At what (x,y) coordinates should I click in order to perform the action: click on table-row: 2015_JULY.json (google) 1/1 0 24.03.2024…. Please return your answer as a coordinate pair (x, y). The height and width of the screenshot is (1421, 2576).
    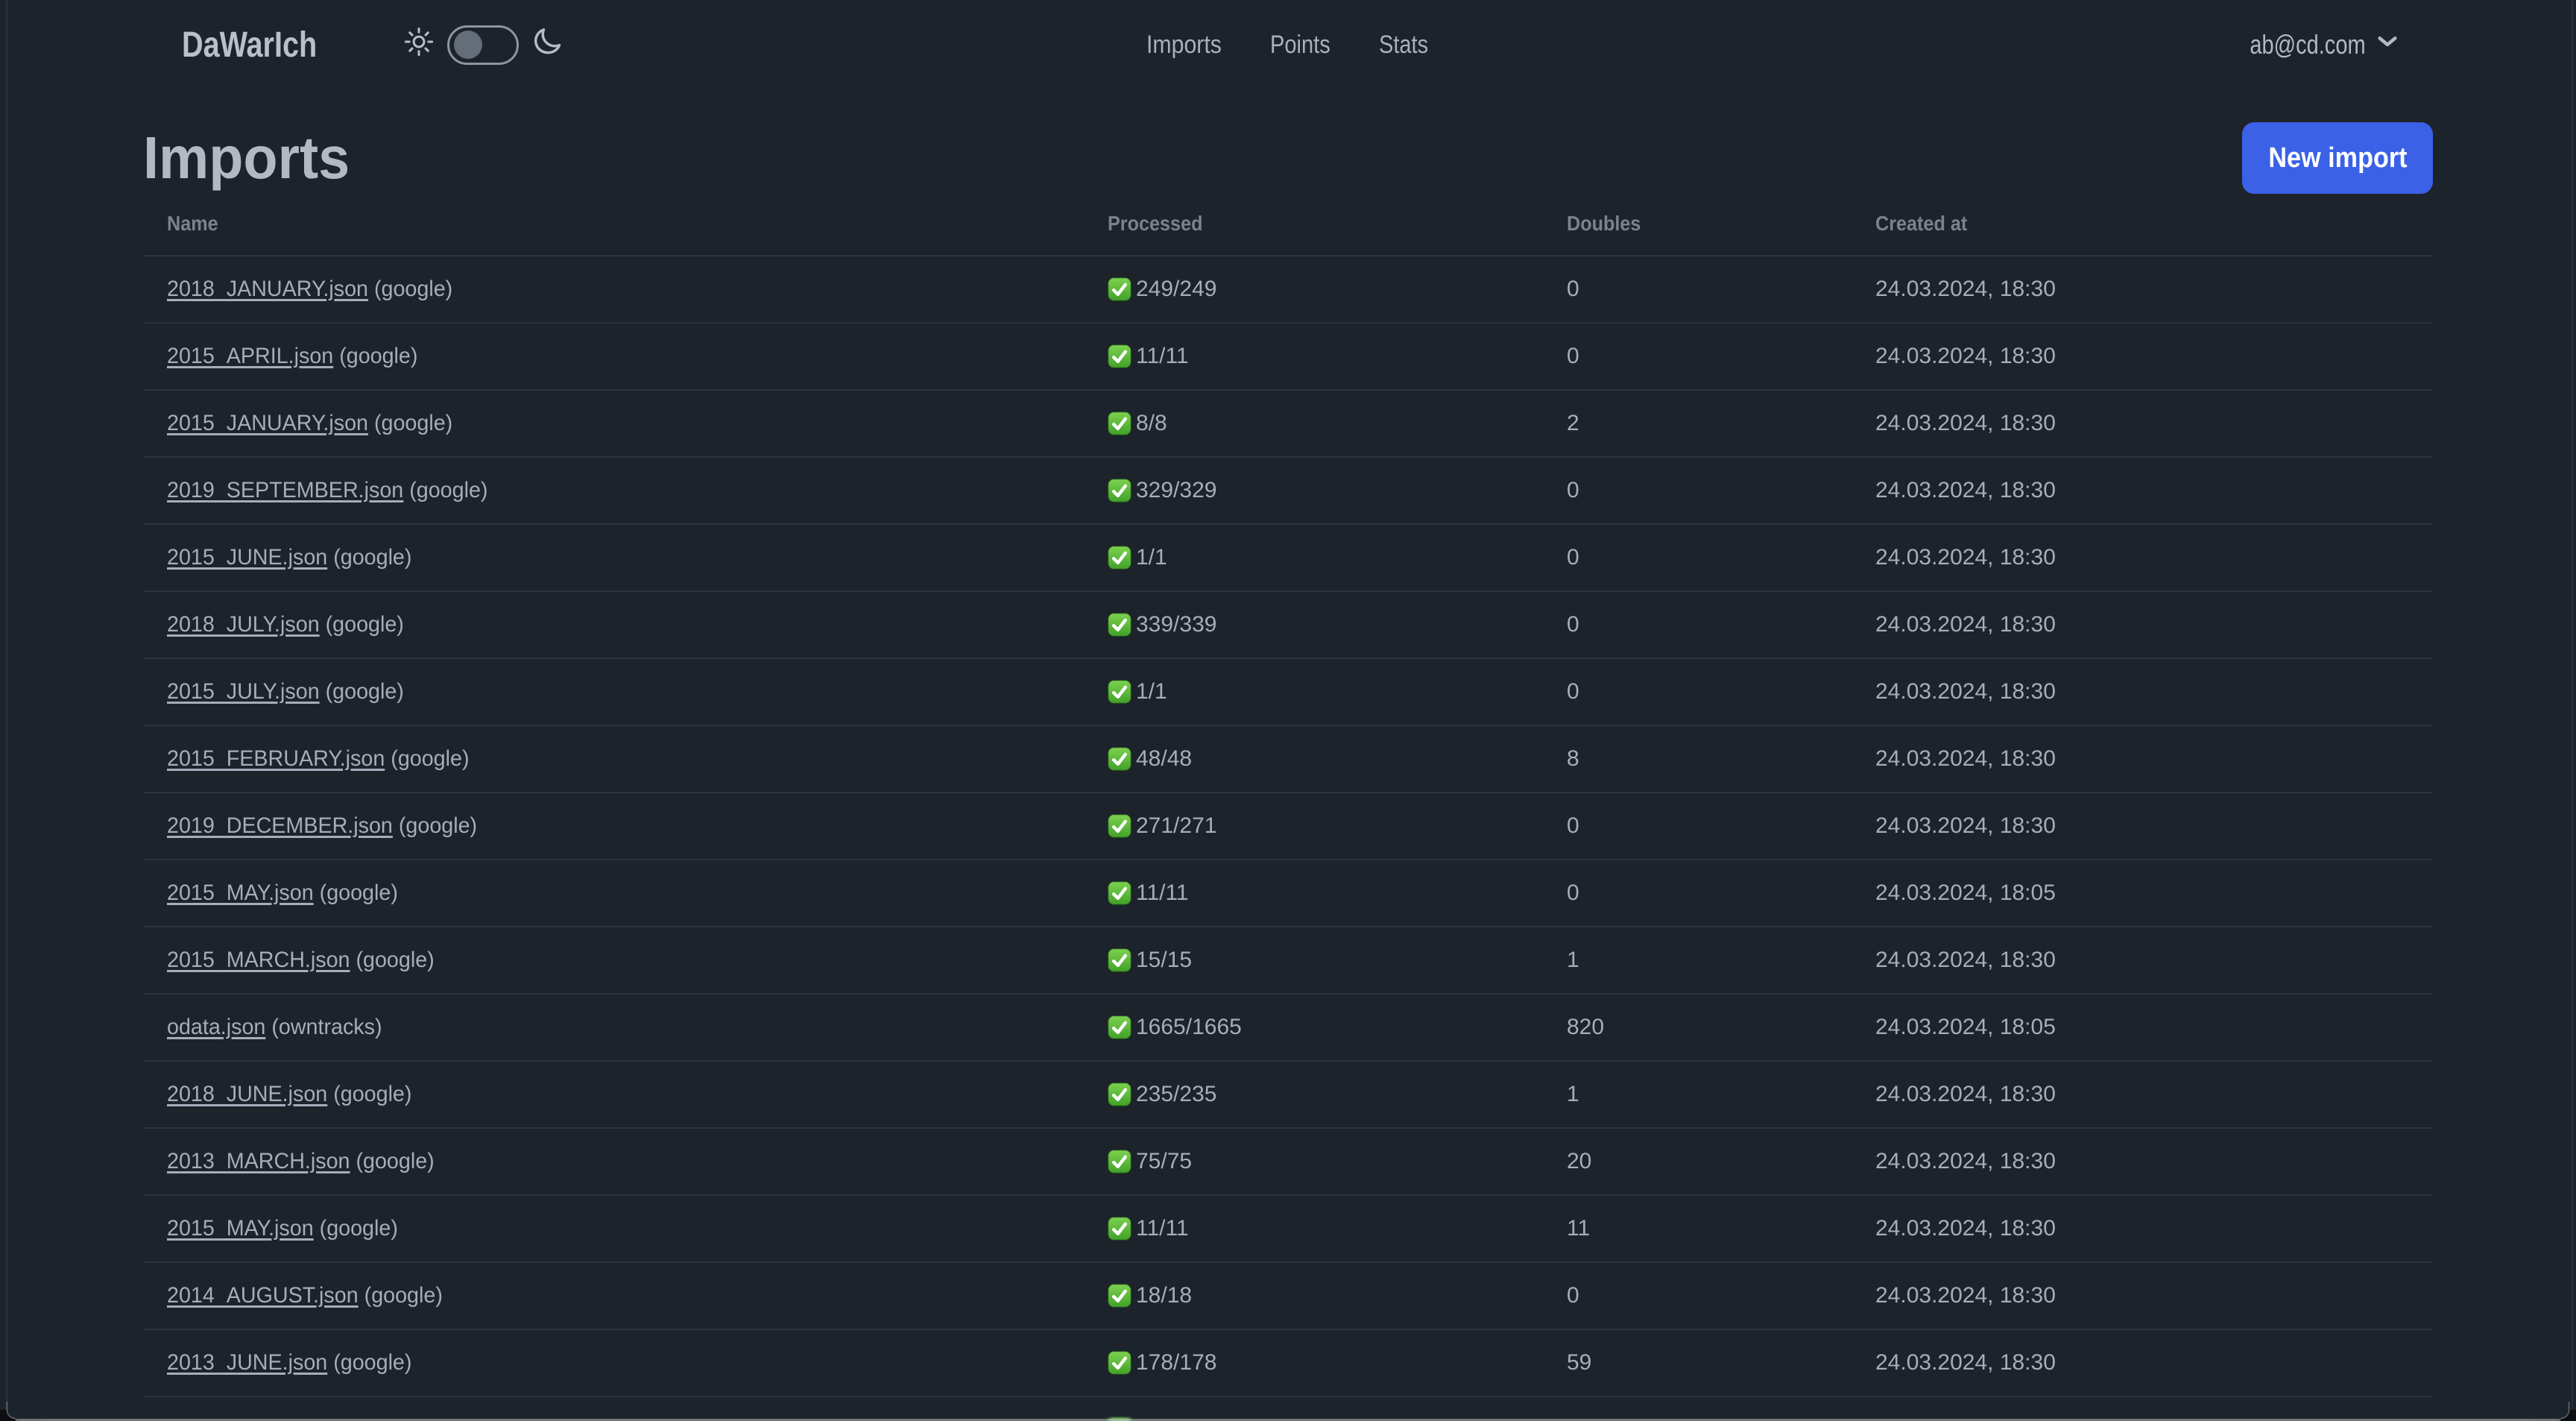
    Looking at the image, I should click on (1288, 691).